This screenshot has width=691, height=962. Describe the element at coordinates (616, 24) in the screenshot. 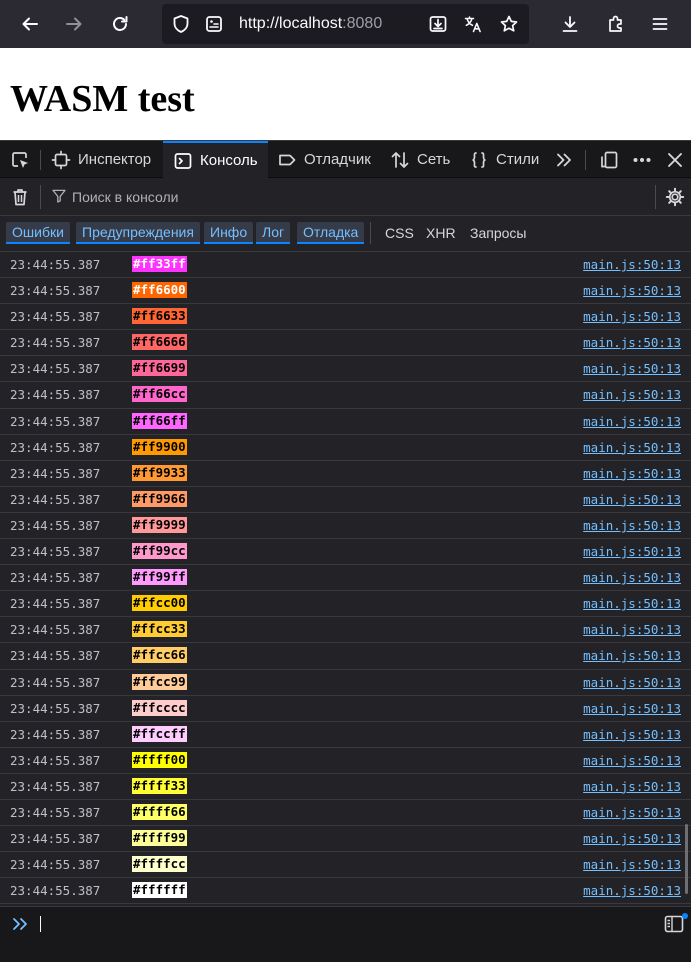

I see `extensions-button` at that location.